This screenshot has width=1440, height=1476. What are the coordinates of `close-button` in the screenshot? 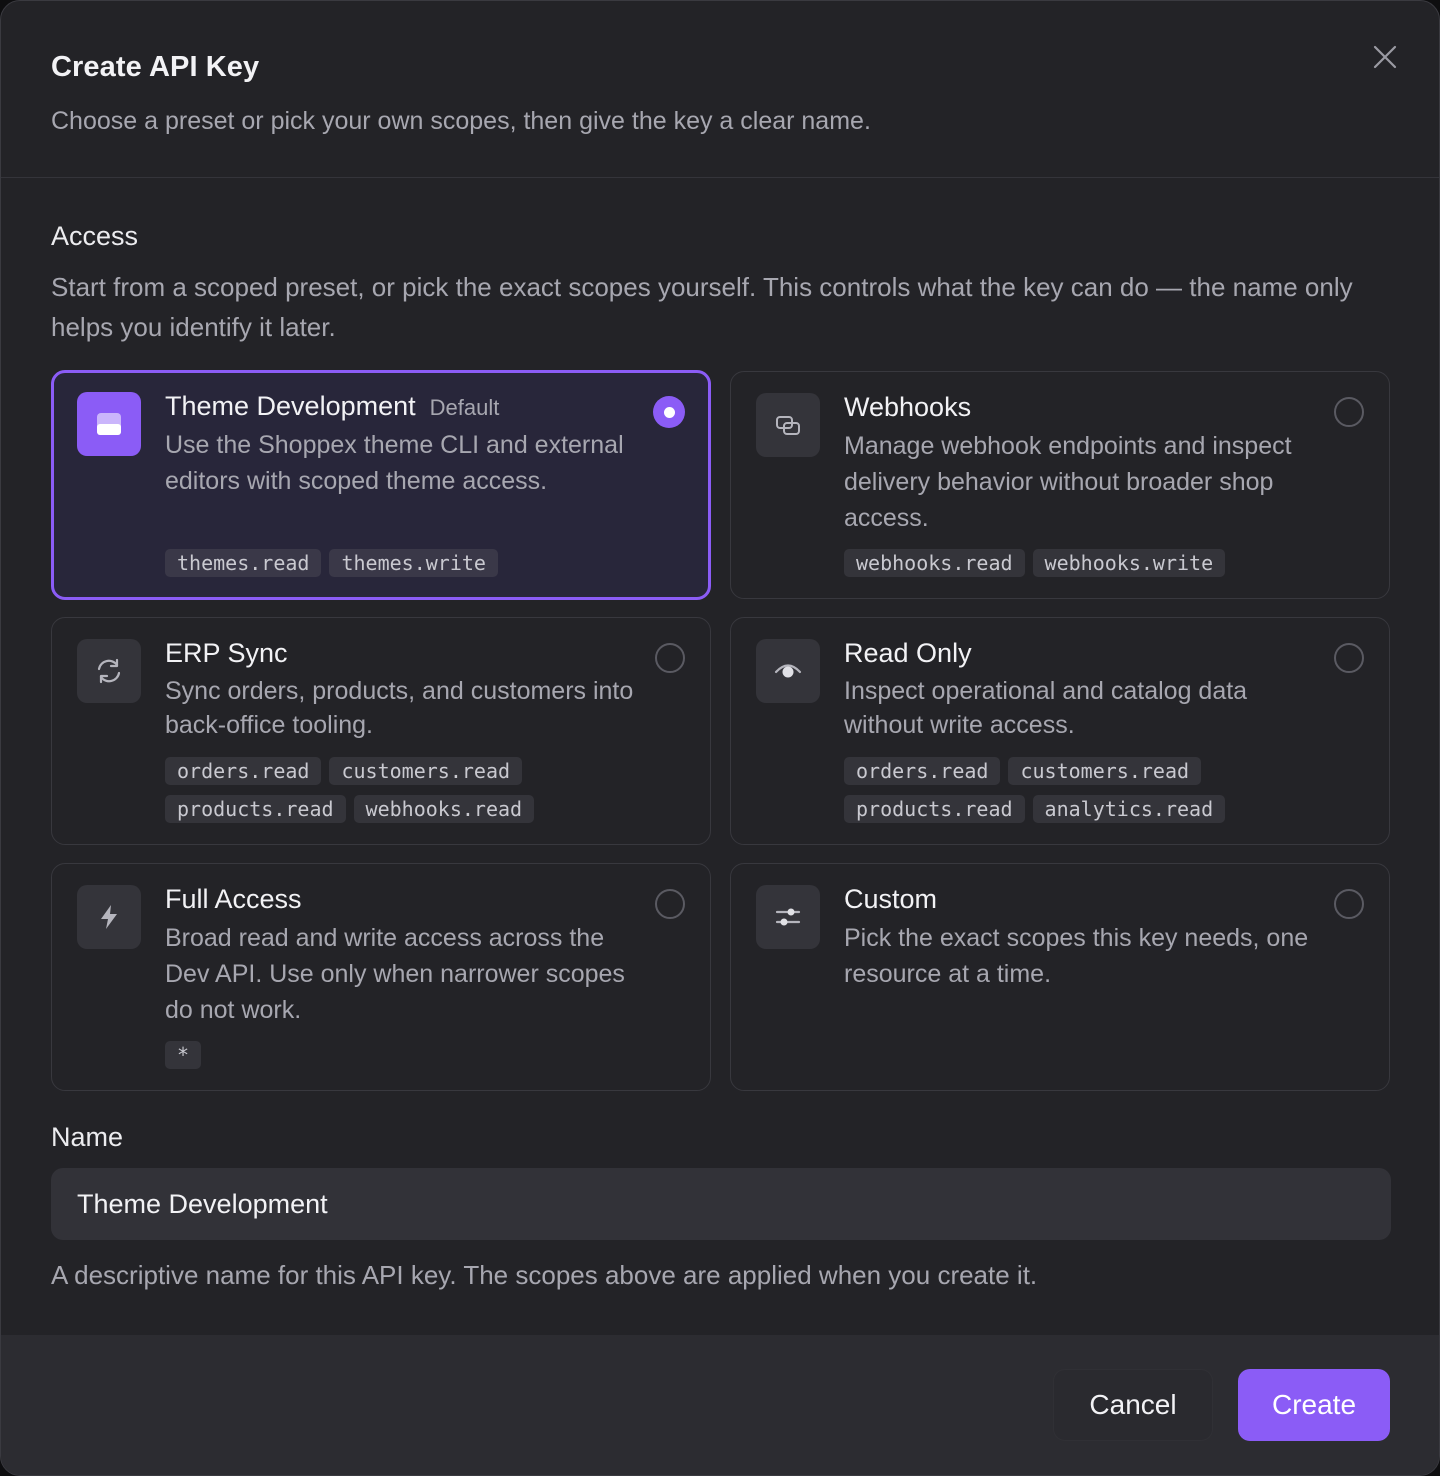 It's located at (1385, 57).